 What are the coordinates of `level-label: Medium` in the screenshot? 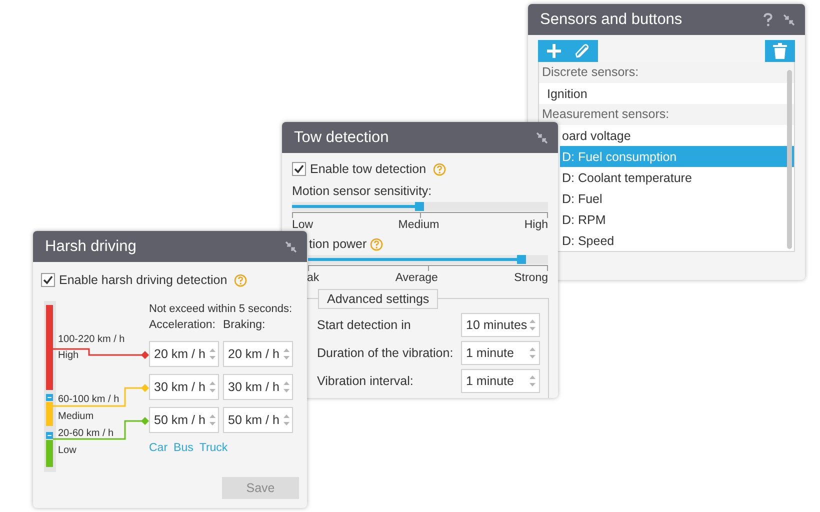 It's located at (76, 416).